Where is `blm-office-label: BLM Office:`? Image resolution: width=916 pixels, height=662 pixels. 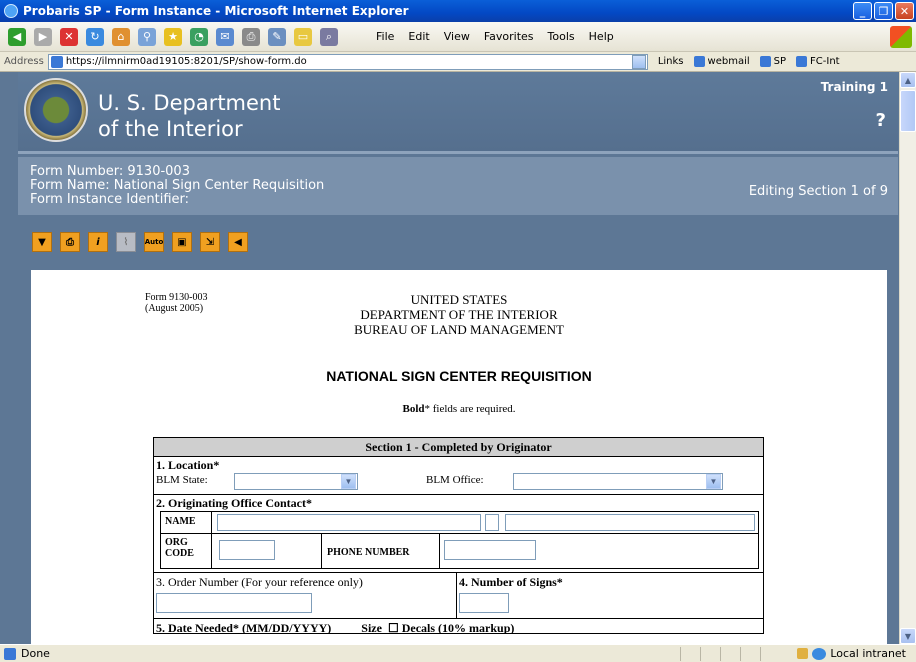 blm-office-label: BLM Office: is located at coordinates (455, 480).